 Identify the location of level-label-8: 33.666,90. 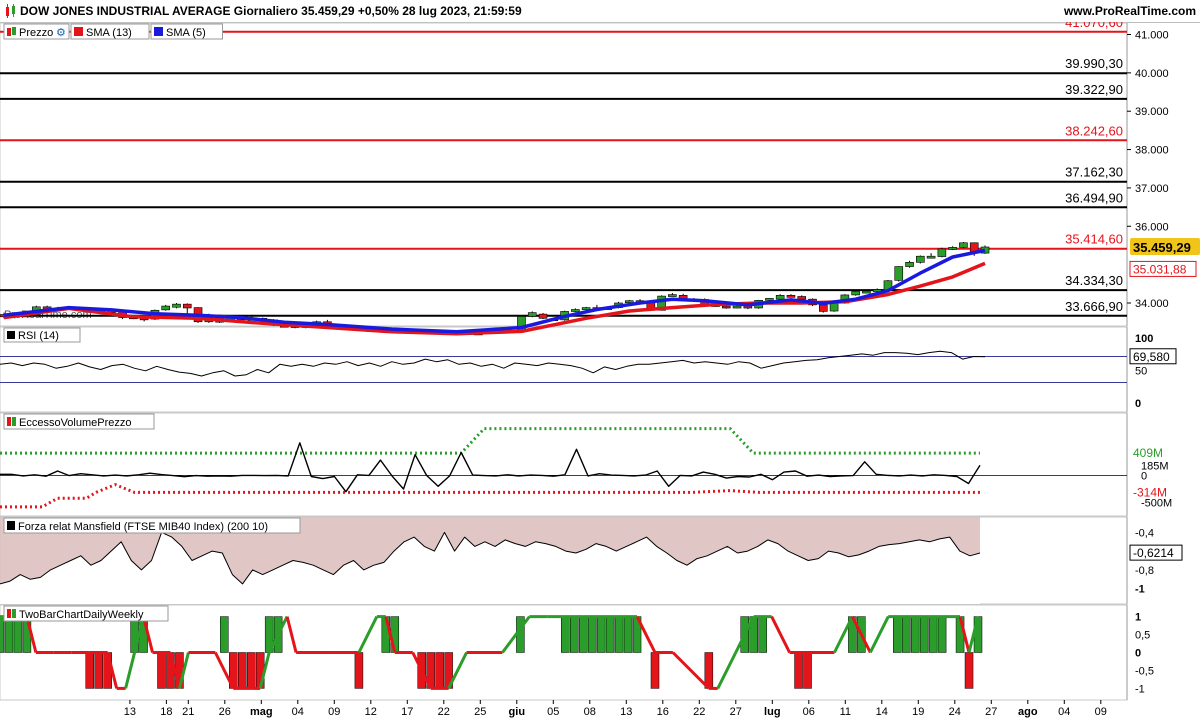
(1094, 306).